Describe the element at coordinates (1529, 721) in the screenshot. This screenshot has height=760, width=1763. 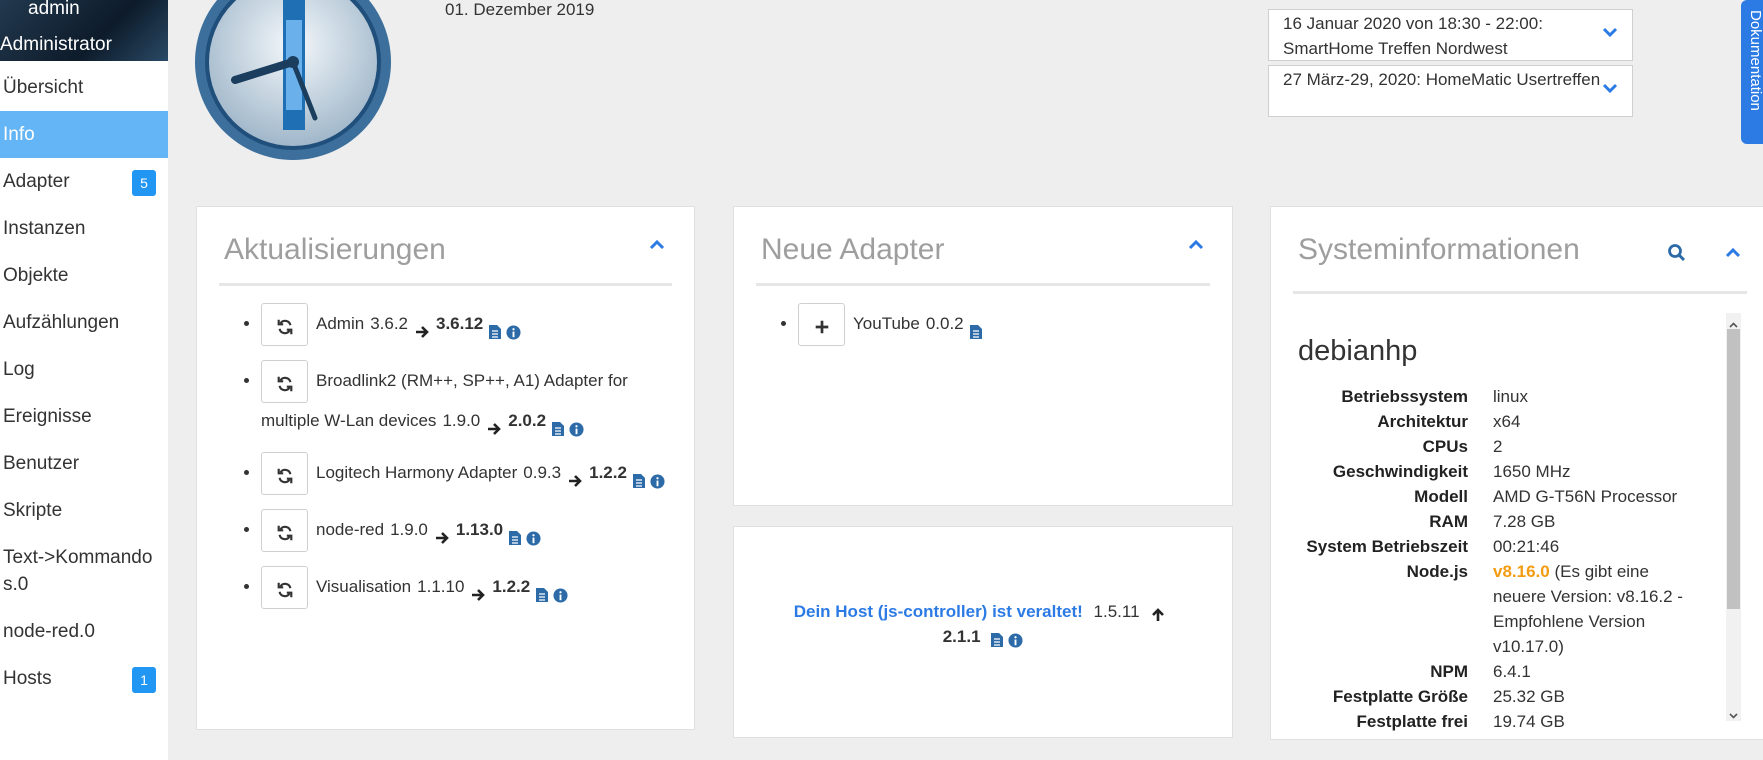
I see `sysinfo-value: 19.74 GB` at that location.